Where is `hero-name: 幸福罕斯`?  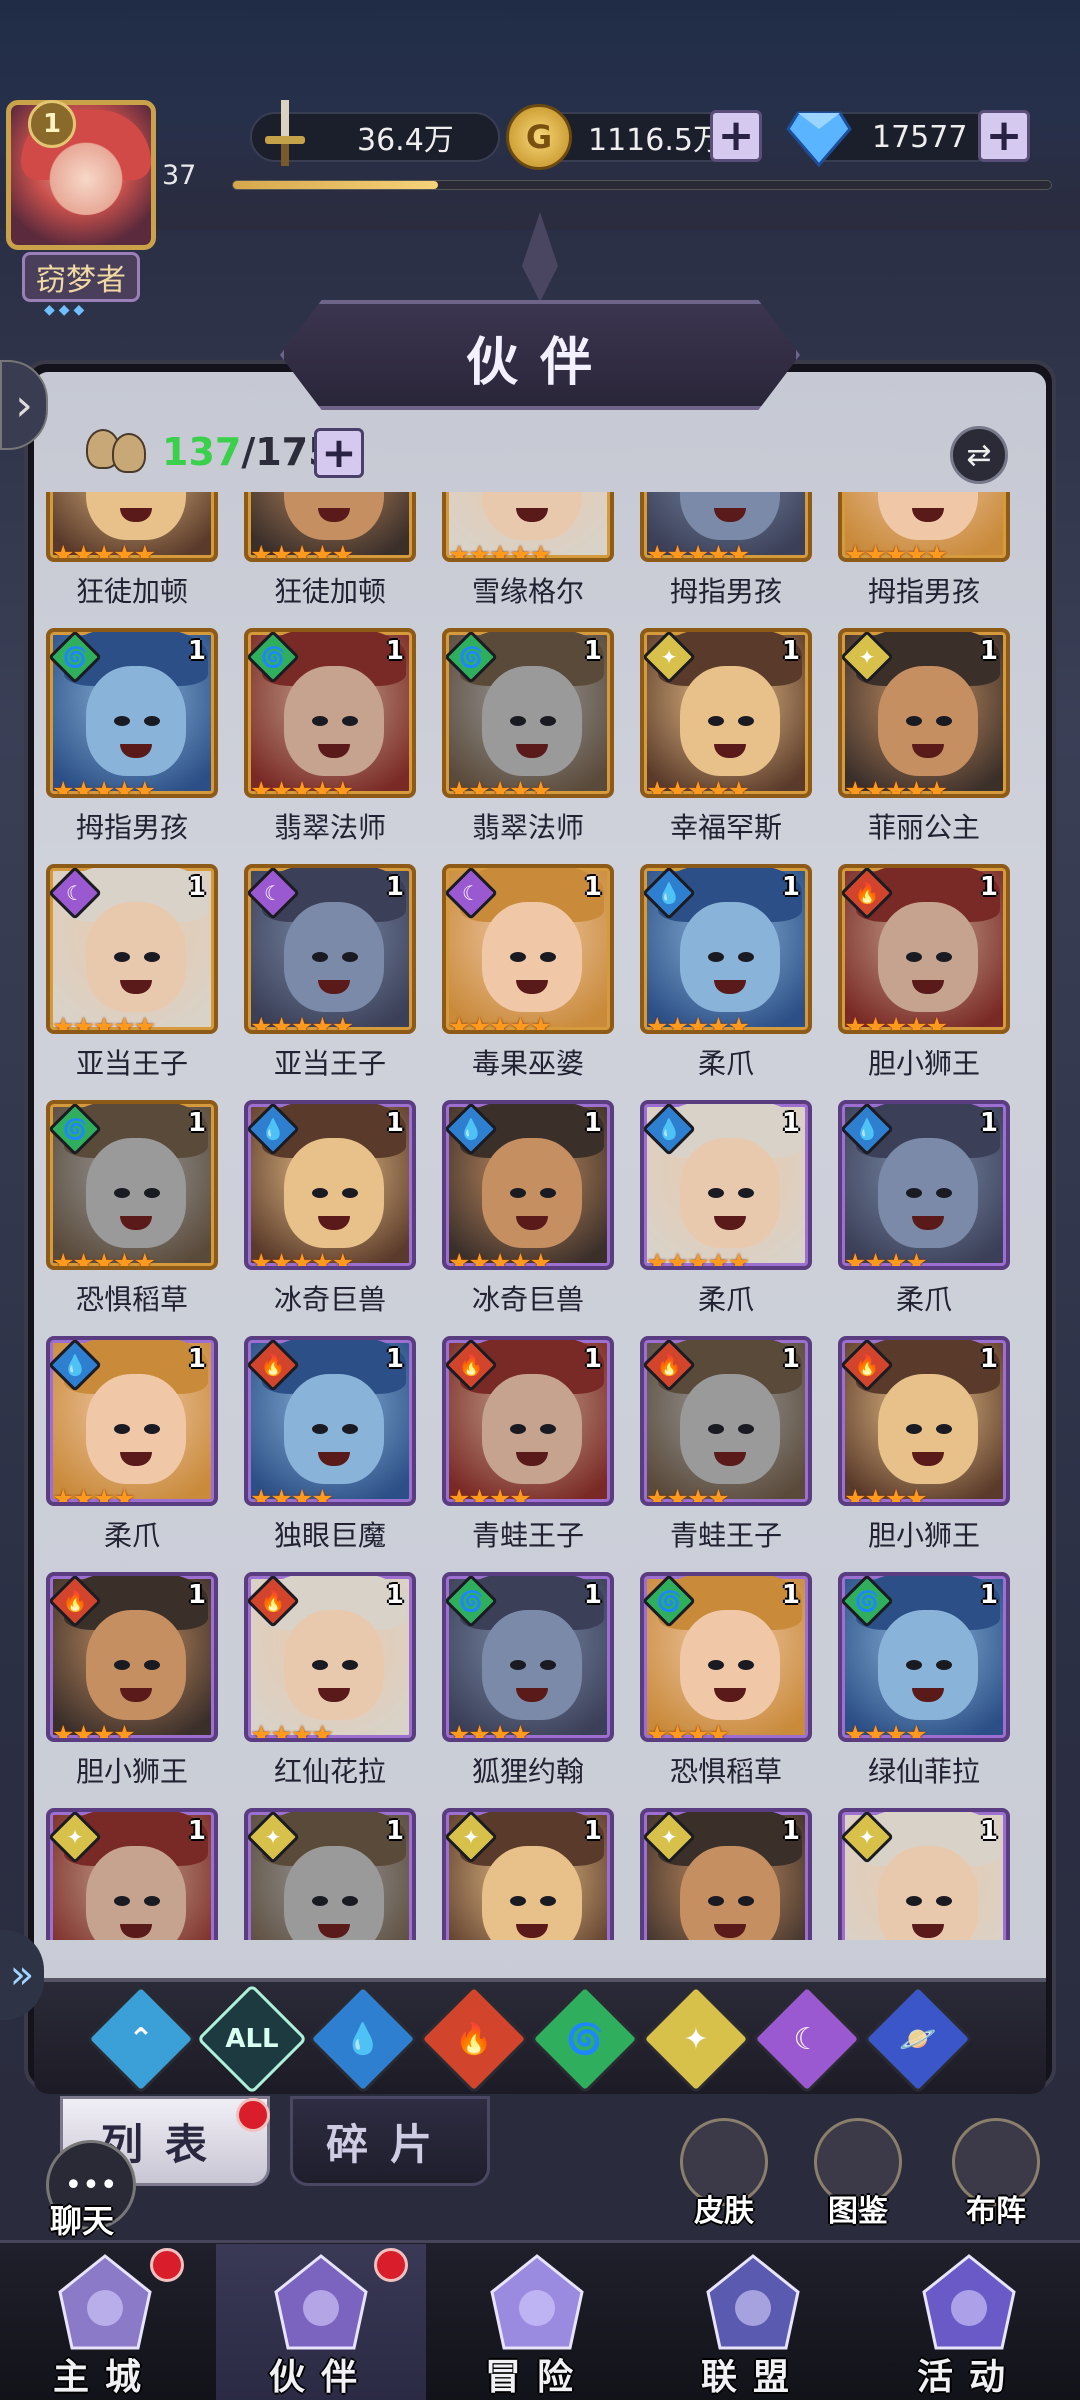 hero-name: 幸福罕斯 is located at coordinates (725, 827).